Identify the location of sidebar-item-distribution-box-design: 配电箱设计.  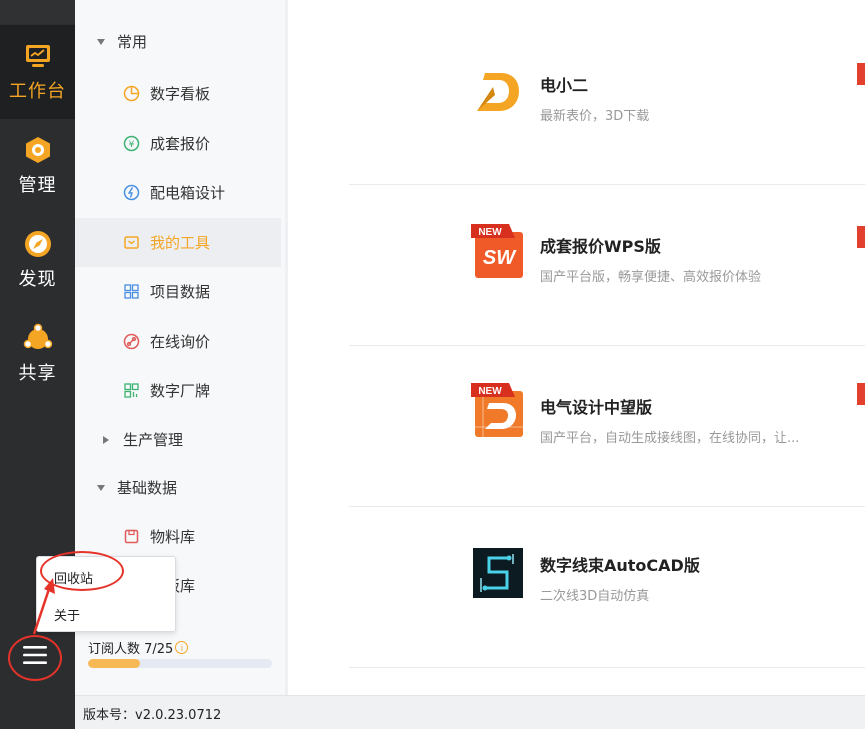
(178, 193).